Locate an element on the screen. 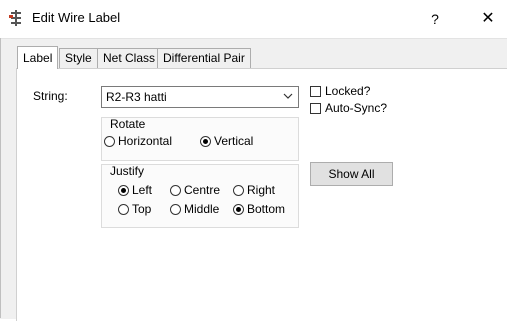  title-bar: Edit Wire Label ? ✕ is located at coordinates (253, 19).